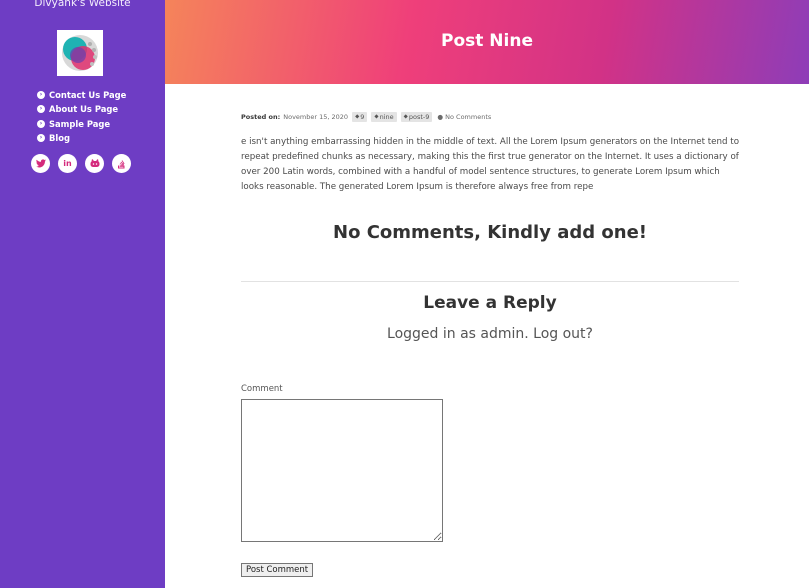 The image size is (809, 588). Describe the element at coordinates (490, 232) in the screenshot. I see `no-comments-heading: No Comments, Kindly add one!` at that location.